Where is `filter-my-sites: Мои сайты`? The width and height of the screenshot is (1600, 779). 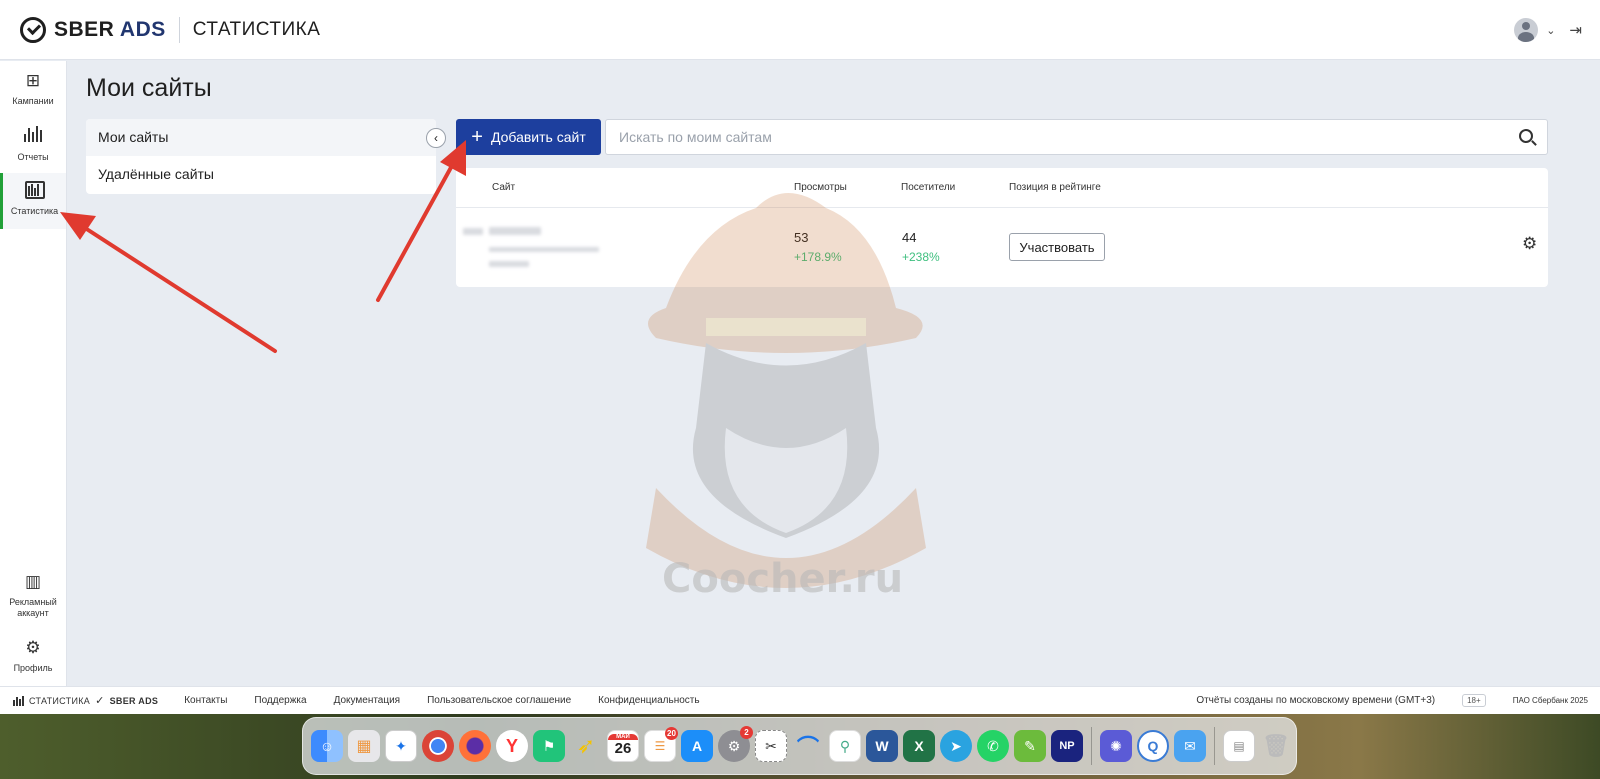 filter-my-sites: Мои сайты is located at coordinates (261, 137).